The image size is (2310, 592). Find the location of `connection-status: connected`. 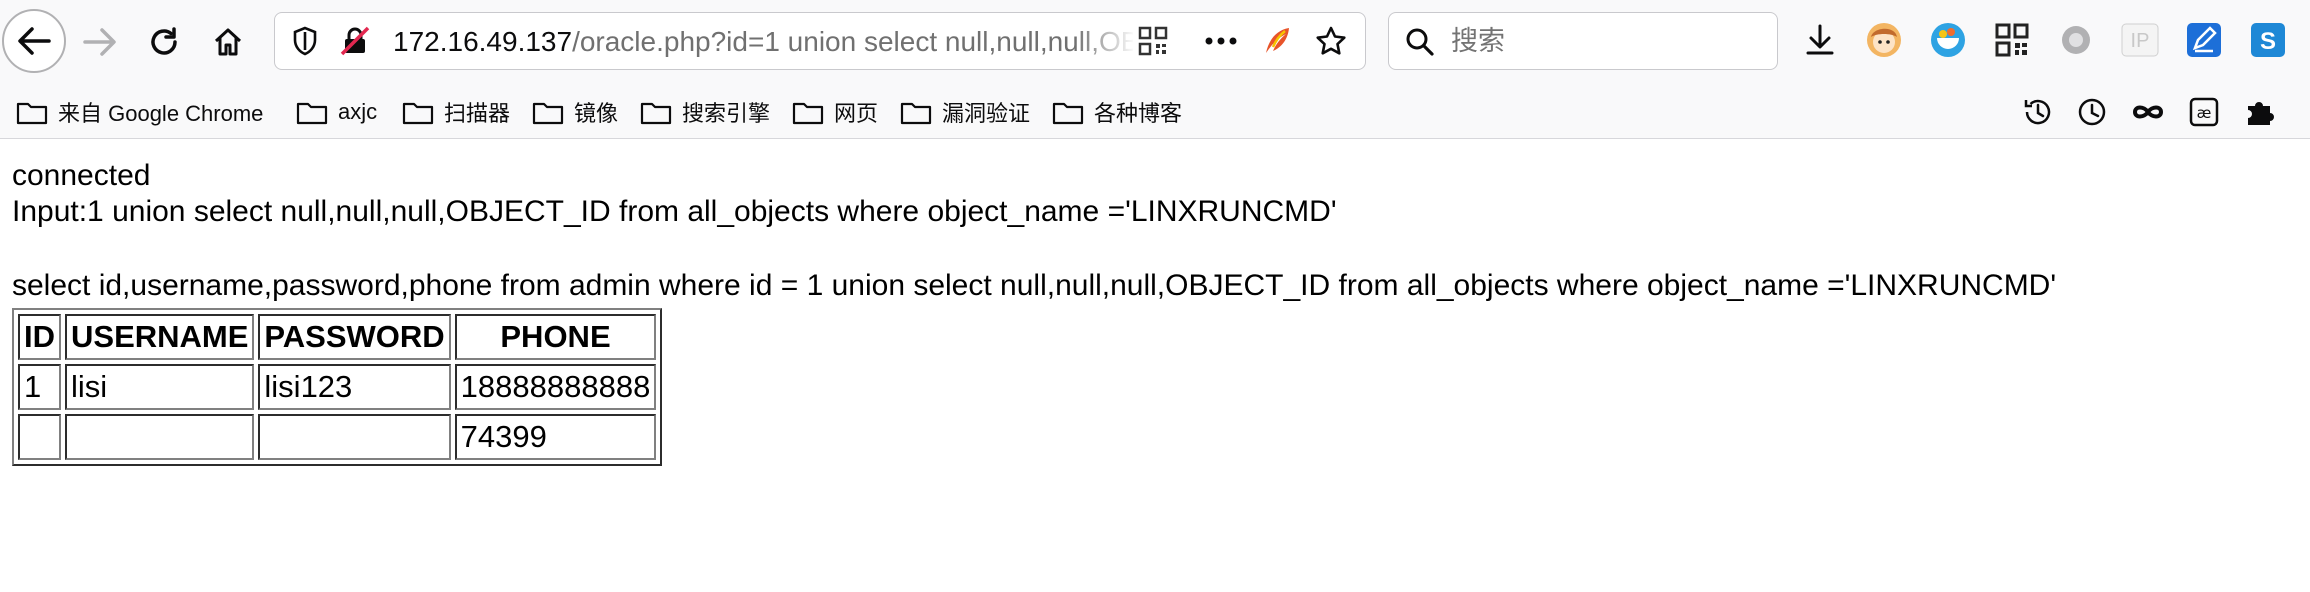

connection-status: connected is located at coordinates (81, 175).